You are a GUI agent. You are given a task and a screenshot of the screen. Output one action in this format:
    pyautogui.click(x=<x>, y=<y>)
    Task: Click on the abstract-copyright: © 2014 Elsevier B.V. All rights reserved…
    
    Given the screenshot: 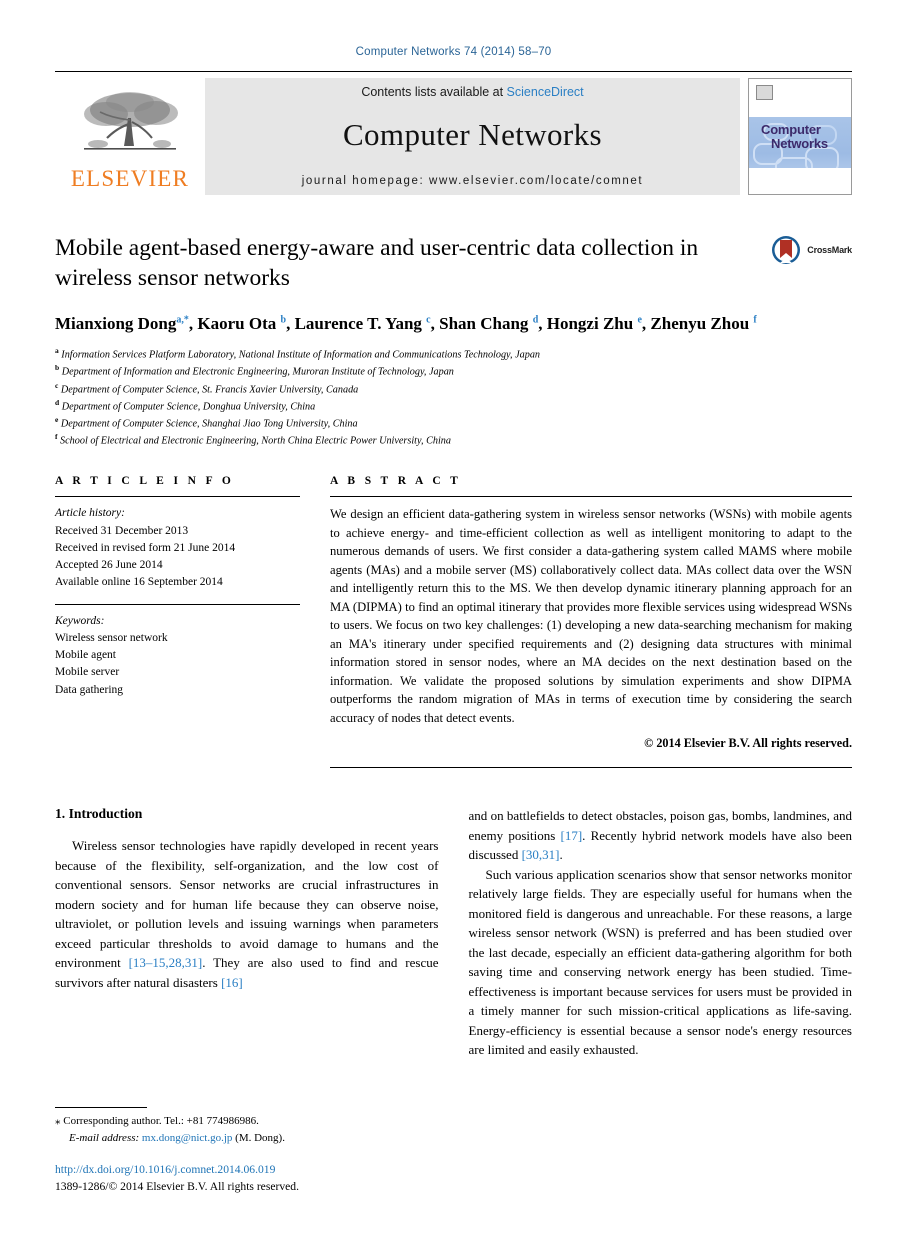 What is the action you would take?
    pyautogui.click(x=748, y=743)
    